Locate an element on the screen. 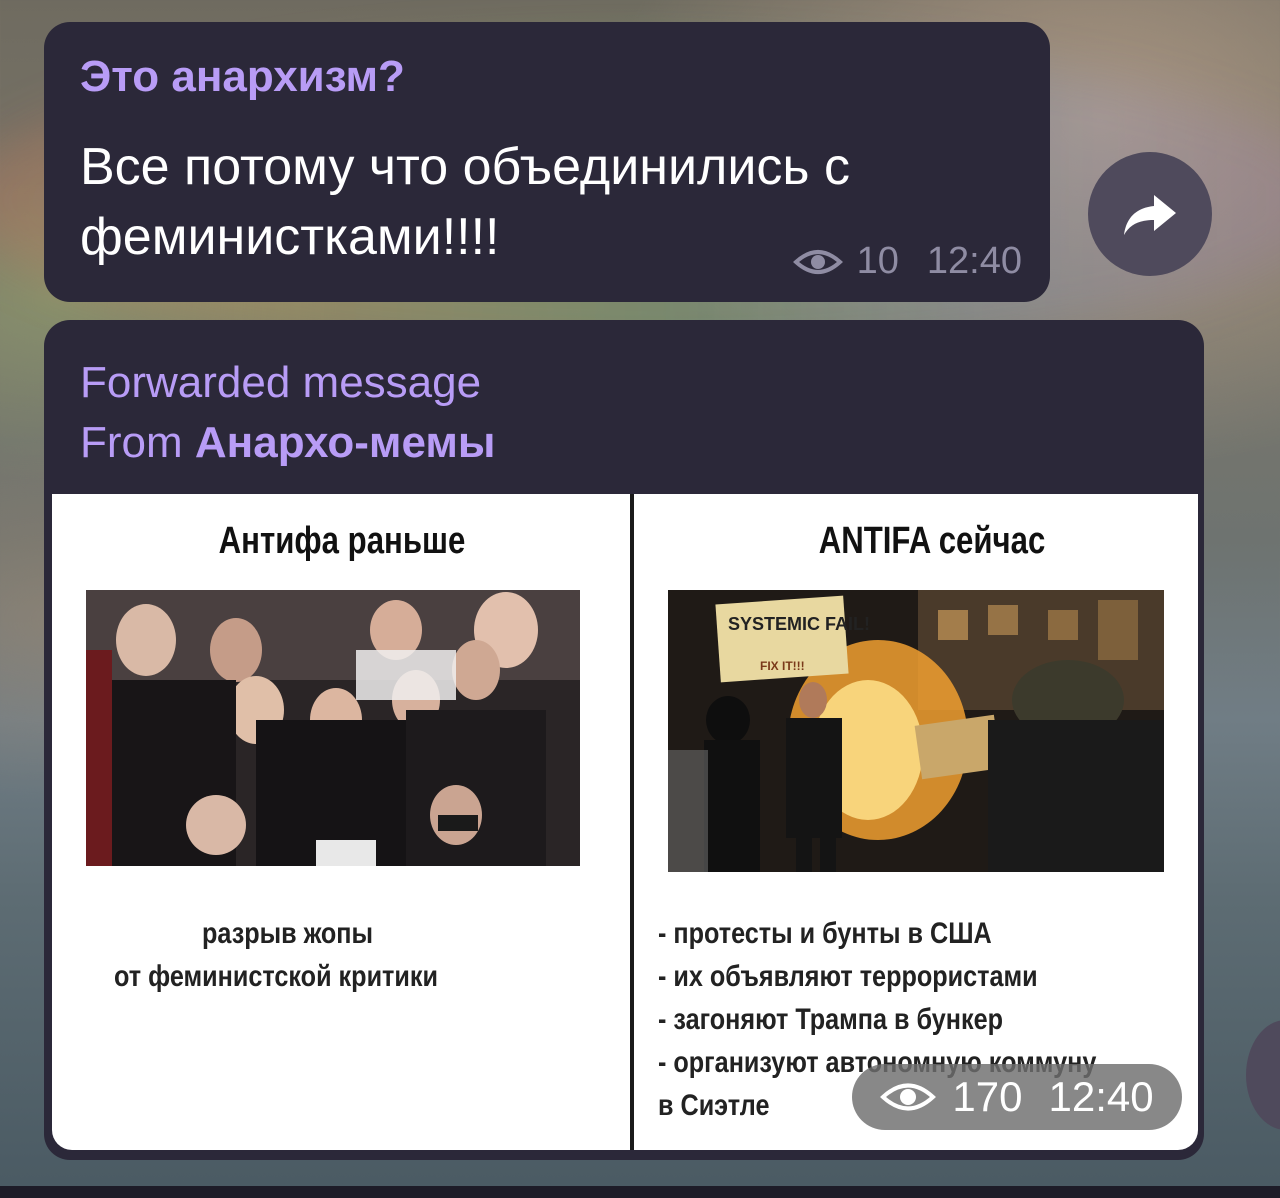 This screenshot has height=1198, width=1280. message-meta: 10 12:40 is located at coordinates (907, 261).